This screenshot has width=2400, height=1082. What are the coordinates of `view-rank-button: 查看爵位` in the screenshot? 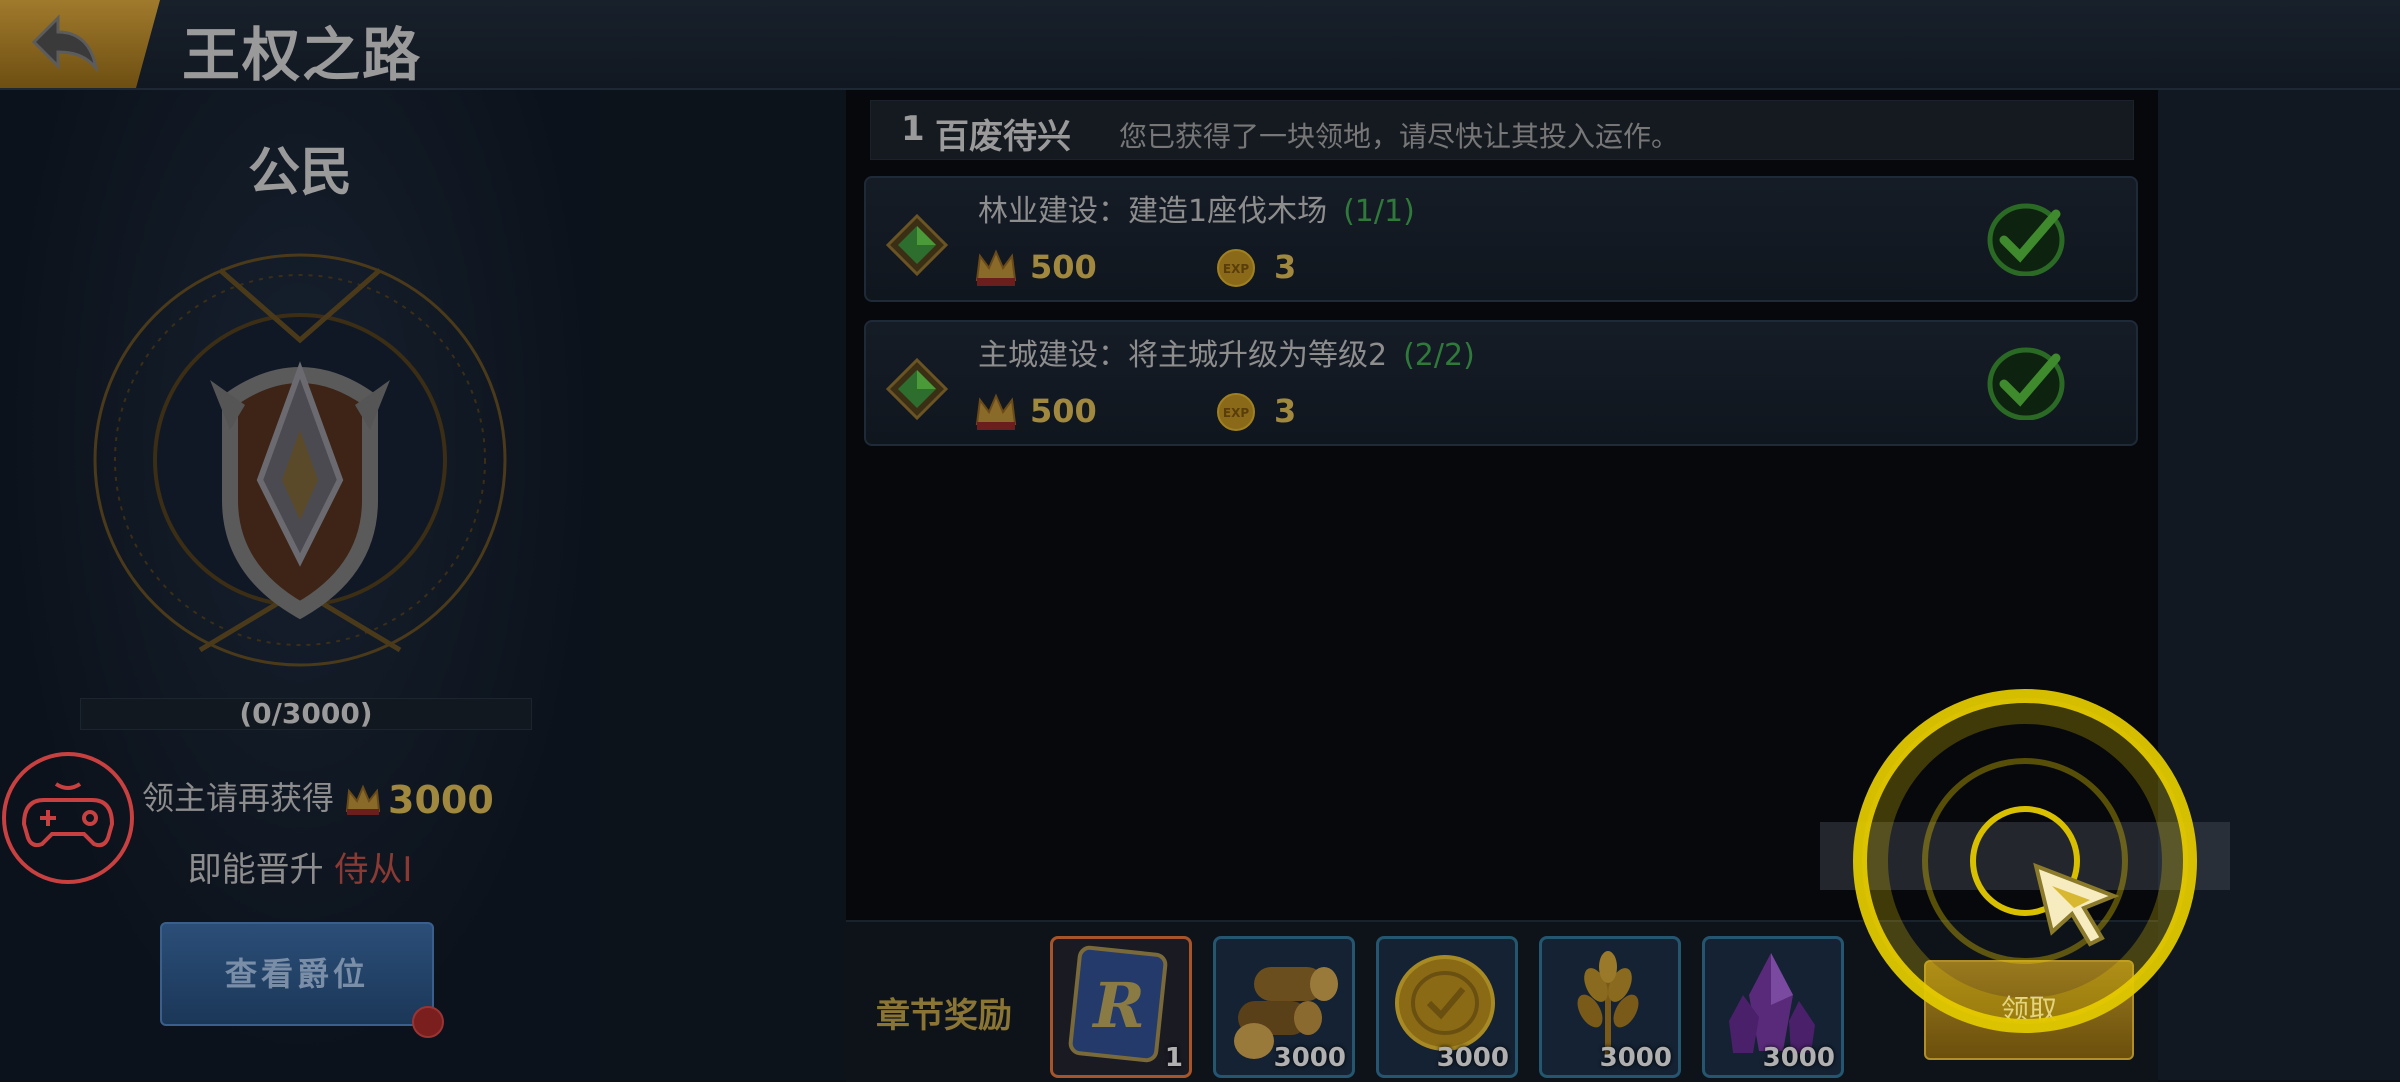 It's located at (297, 974).